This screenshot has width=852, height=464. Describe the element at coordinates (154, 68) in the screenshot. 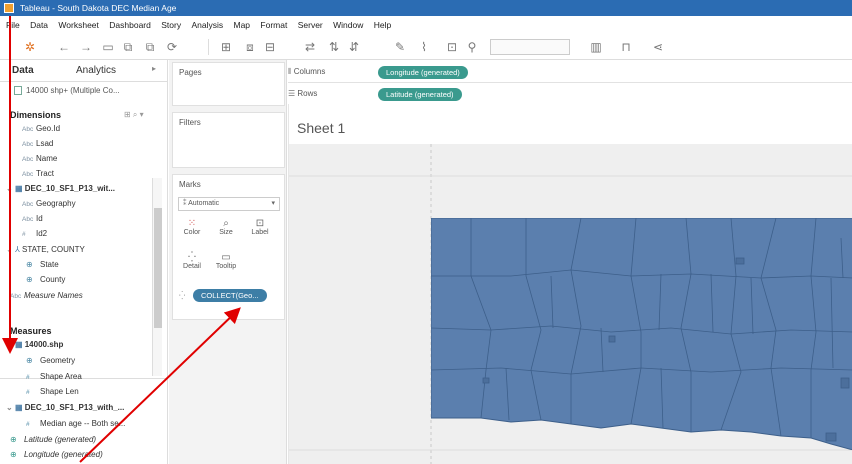

I see `pane-menu-icon: ▸` at that location.